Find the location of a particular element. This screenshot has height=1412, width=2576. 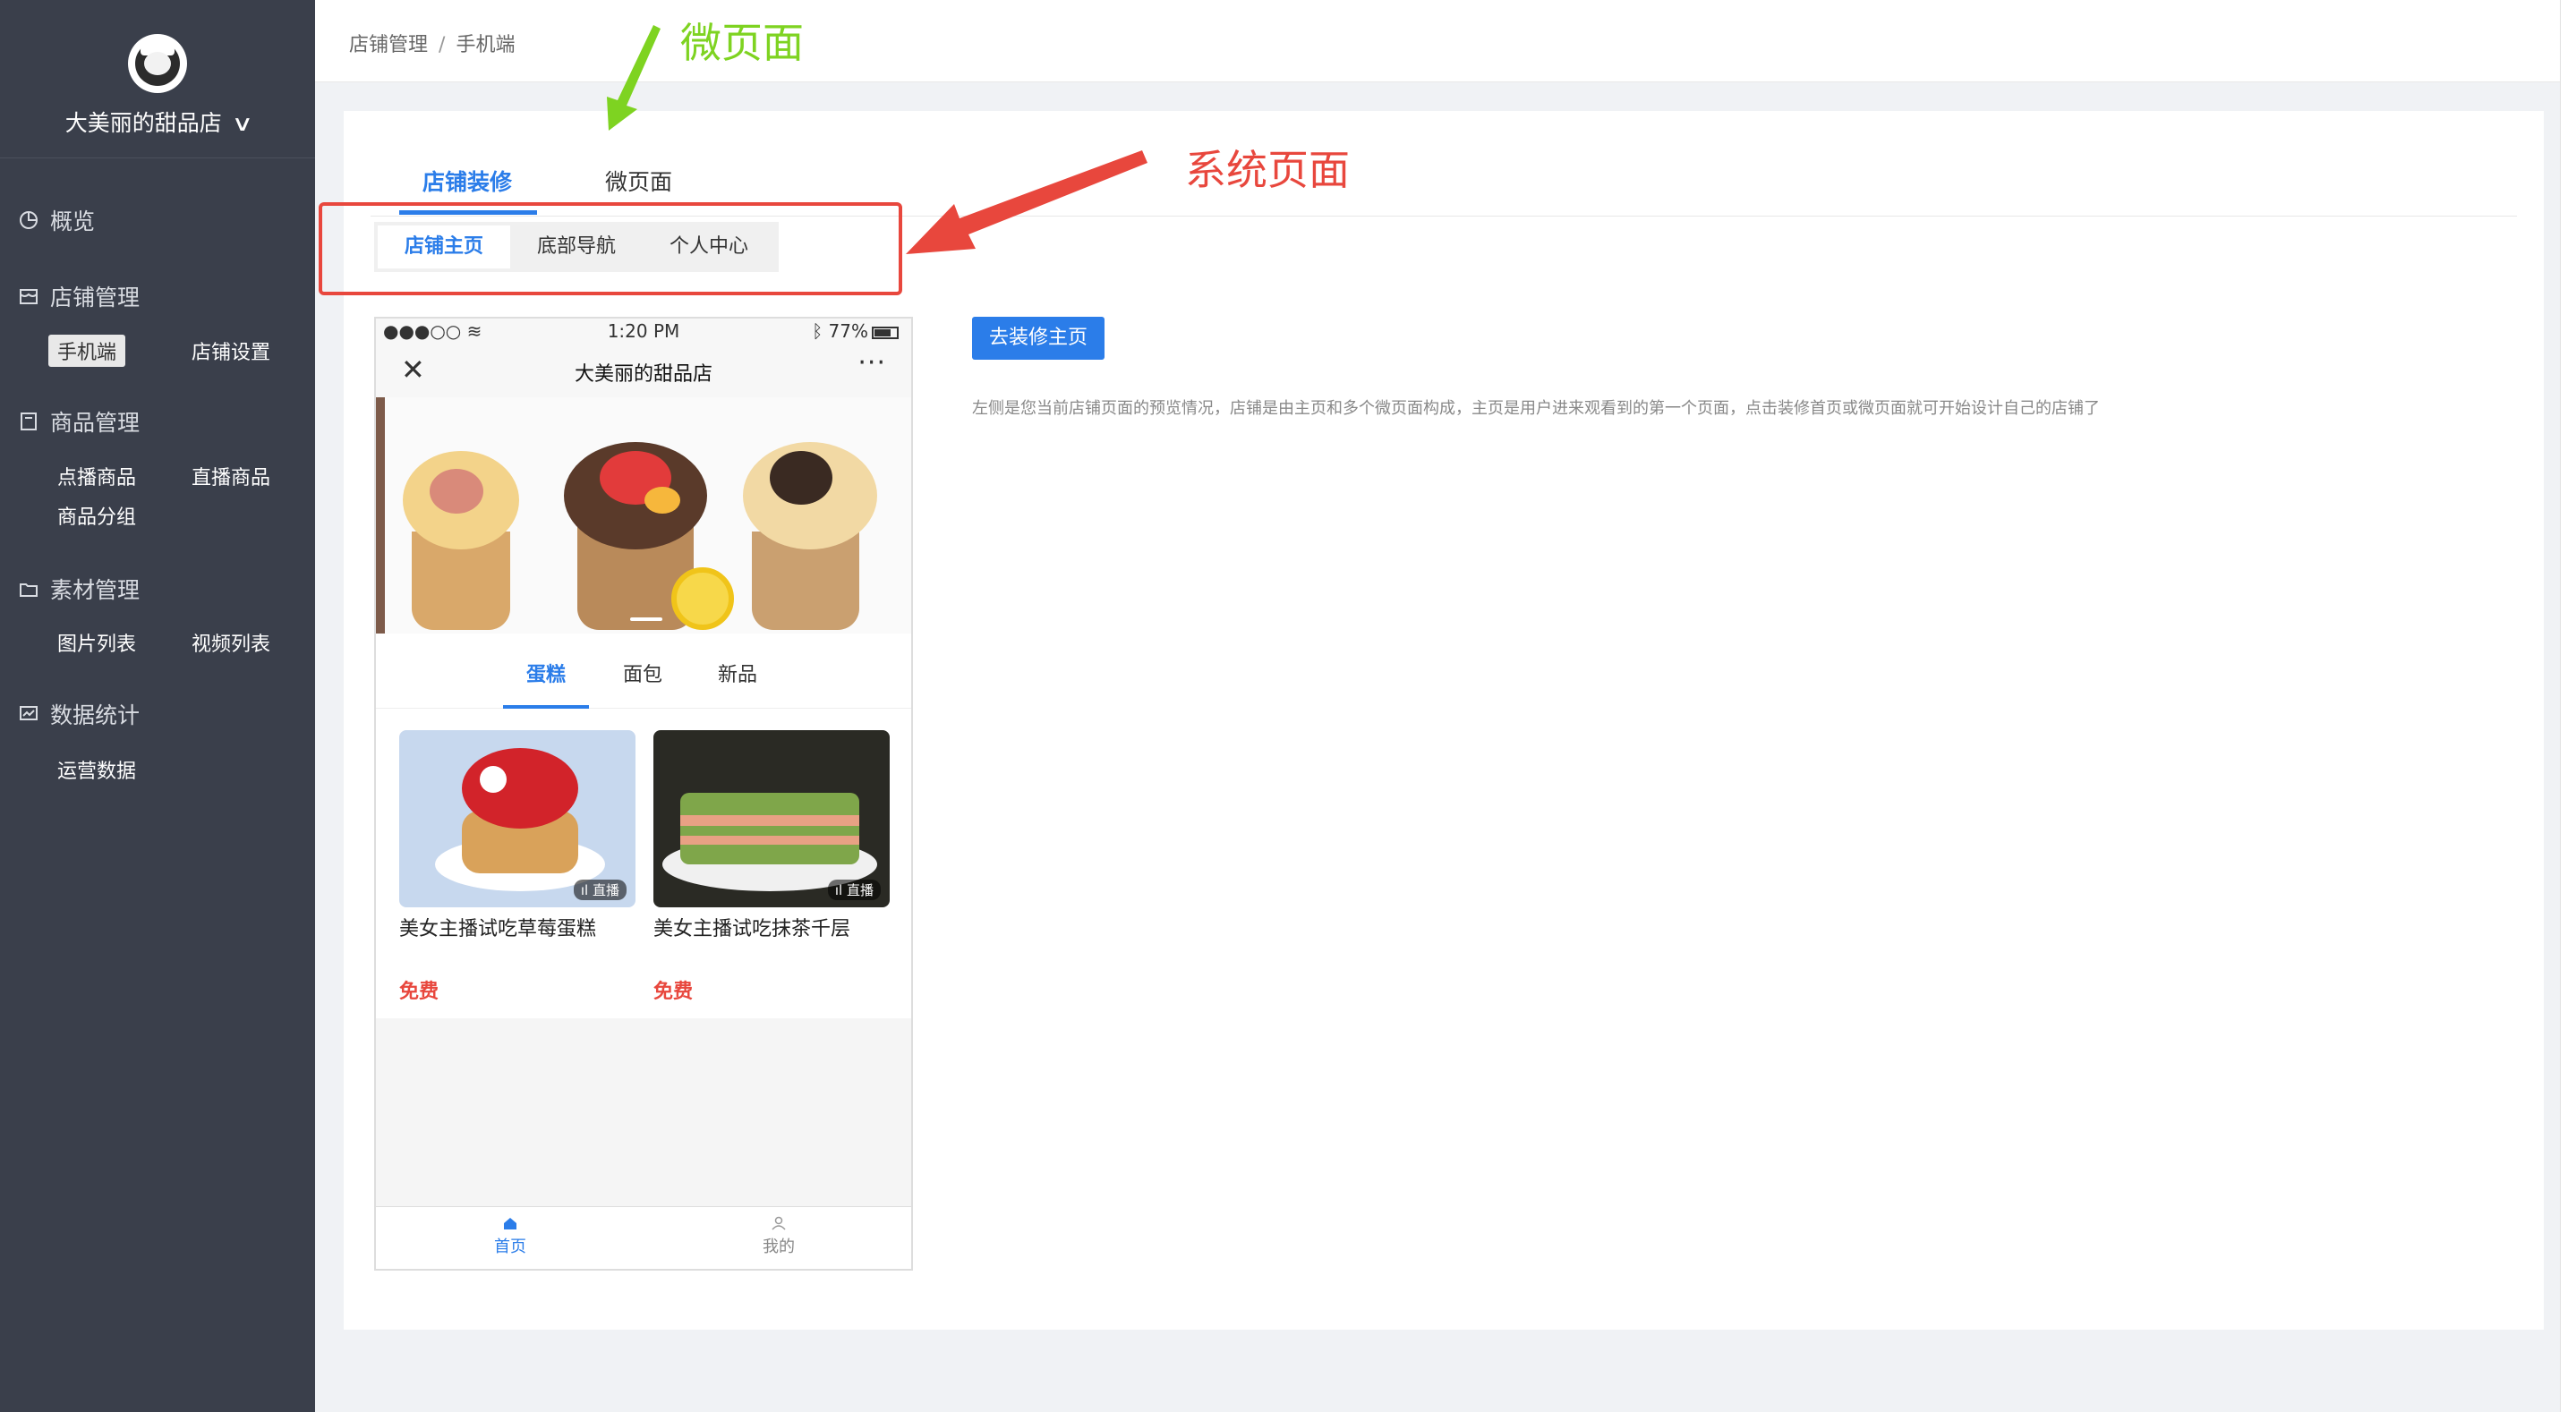

green-arrow-icon is located at coordinates (634, 78).